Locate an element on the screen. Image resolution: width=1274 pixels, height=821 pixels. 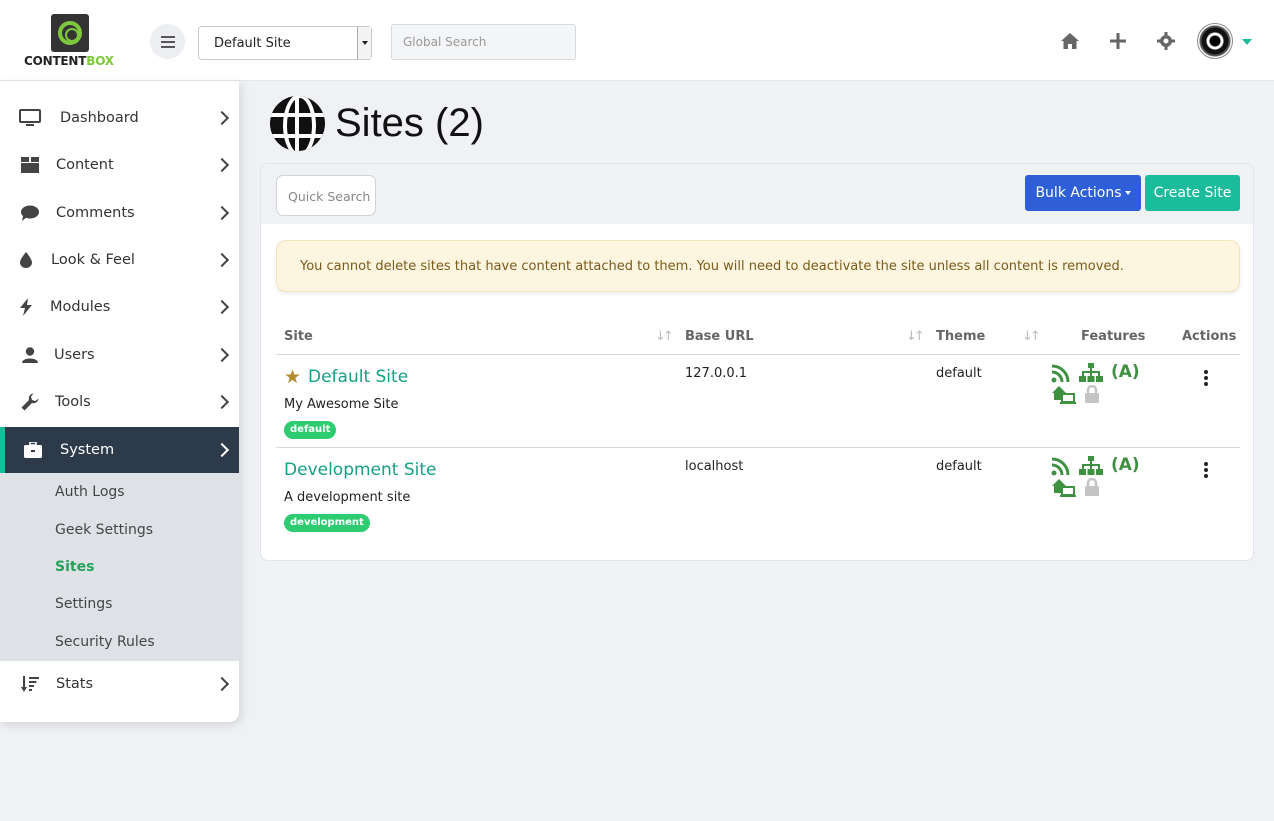
column-header-theme: Theme is located at coordinates (960, 336).